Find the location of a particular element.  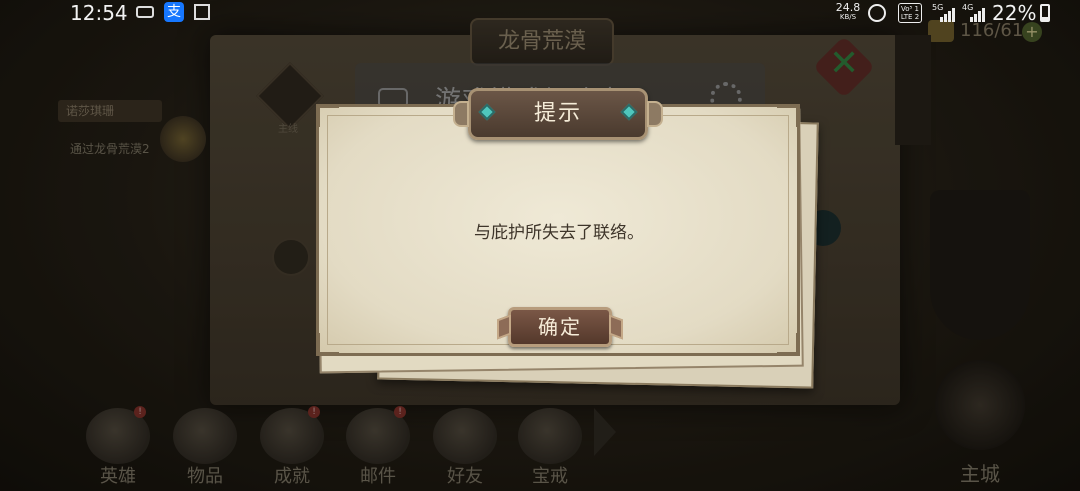

volte-line2: LTE 2 is located at coordinates (910, 17).